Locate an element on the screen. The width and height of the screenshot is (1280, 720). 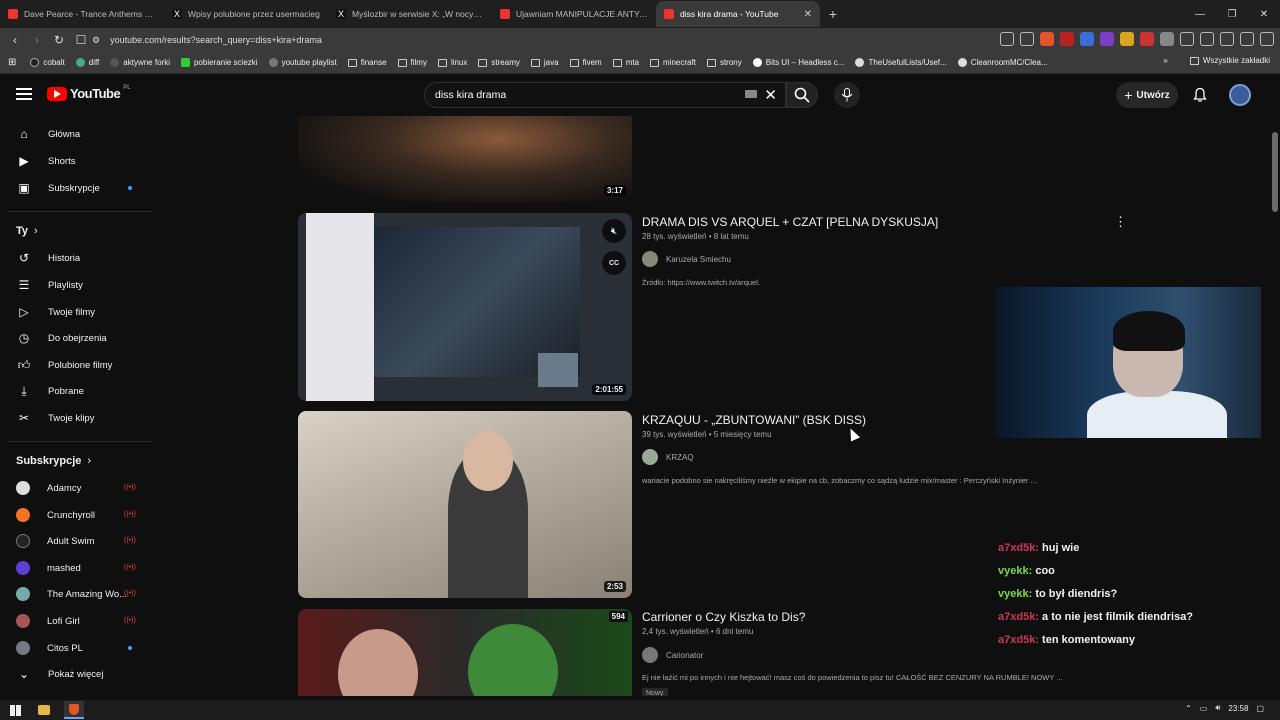
extension-pen-icon is located at coordinates (1147, 39).